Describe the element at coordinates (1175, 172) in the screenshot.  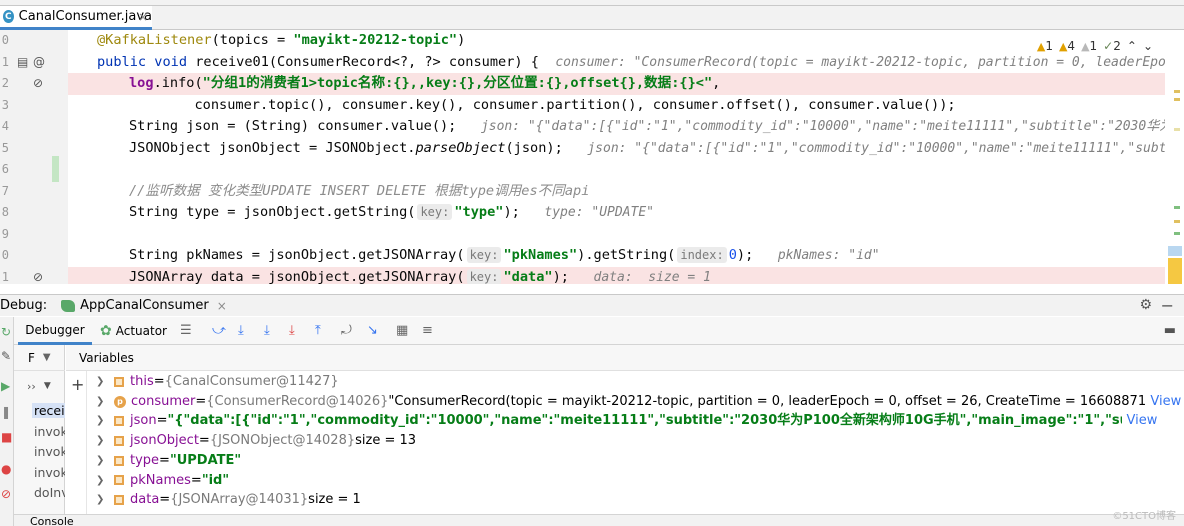
I see `error-stripe` at that location.